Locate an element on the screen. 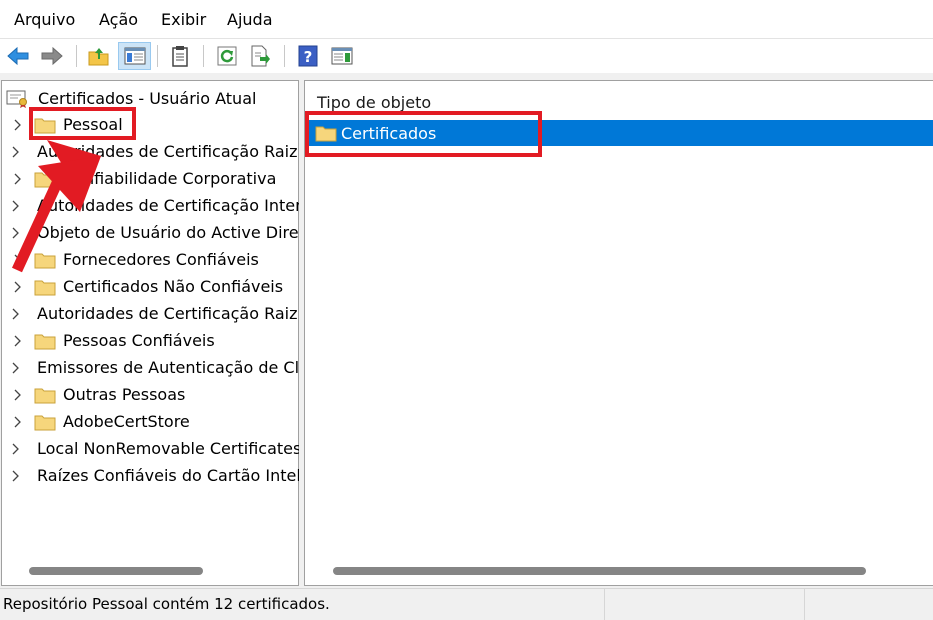  back-arrow-icon is located at coordinates (18, 56).